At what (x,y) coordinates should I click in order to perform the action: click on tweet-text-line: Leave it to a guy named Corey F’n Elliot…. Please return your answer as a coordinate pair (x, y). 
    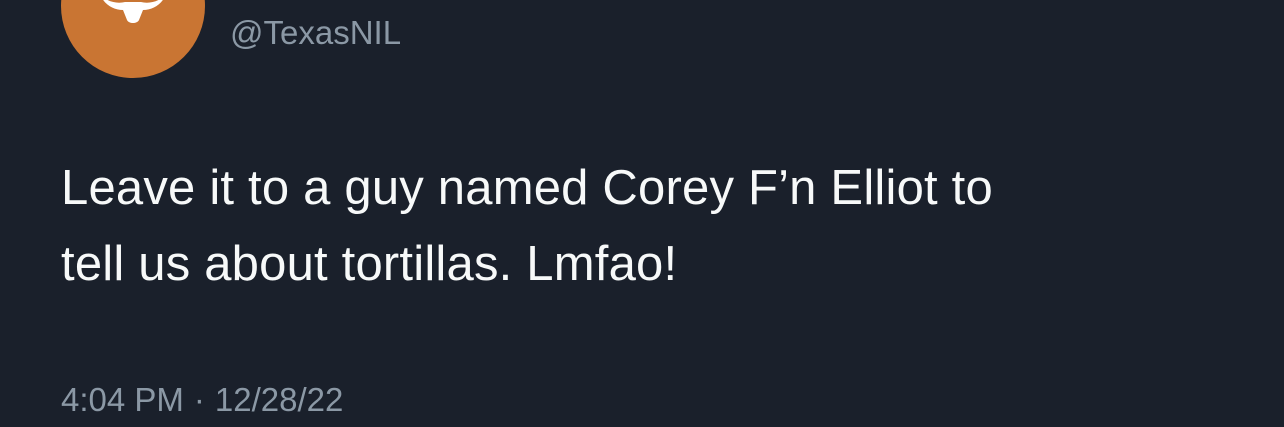
    Looking at the image, I should click on (527, 188).